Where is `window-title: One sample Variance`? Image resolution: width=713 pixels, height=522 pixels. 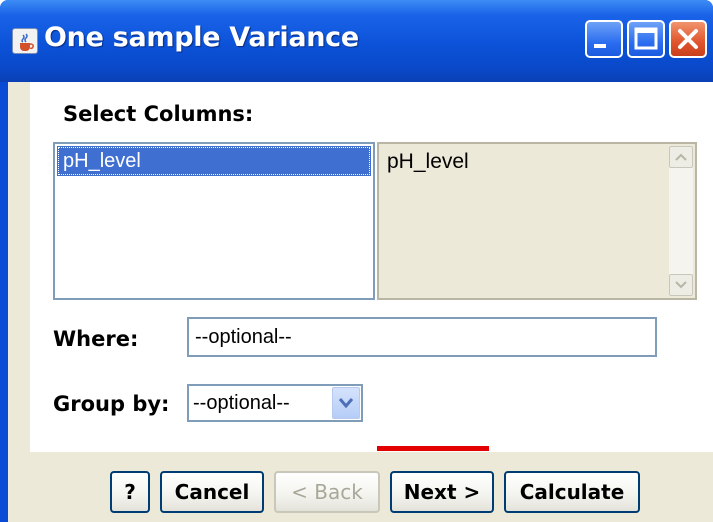
window-title: One sample Variance is located at coordinates (201, 37).